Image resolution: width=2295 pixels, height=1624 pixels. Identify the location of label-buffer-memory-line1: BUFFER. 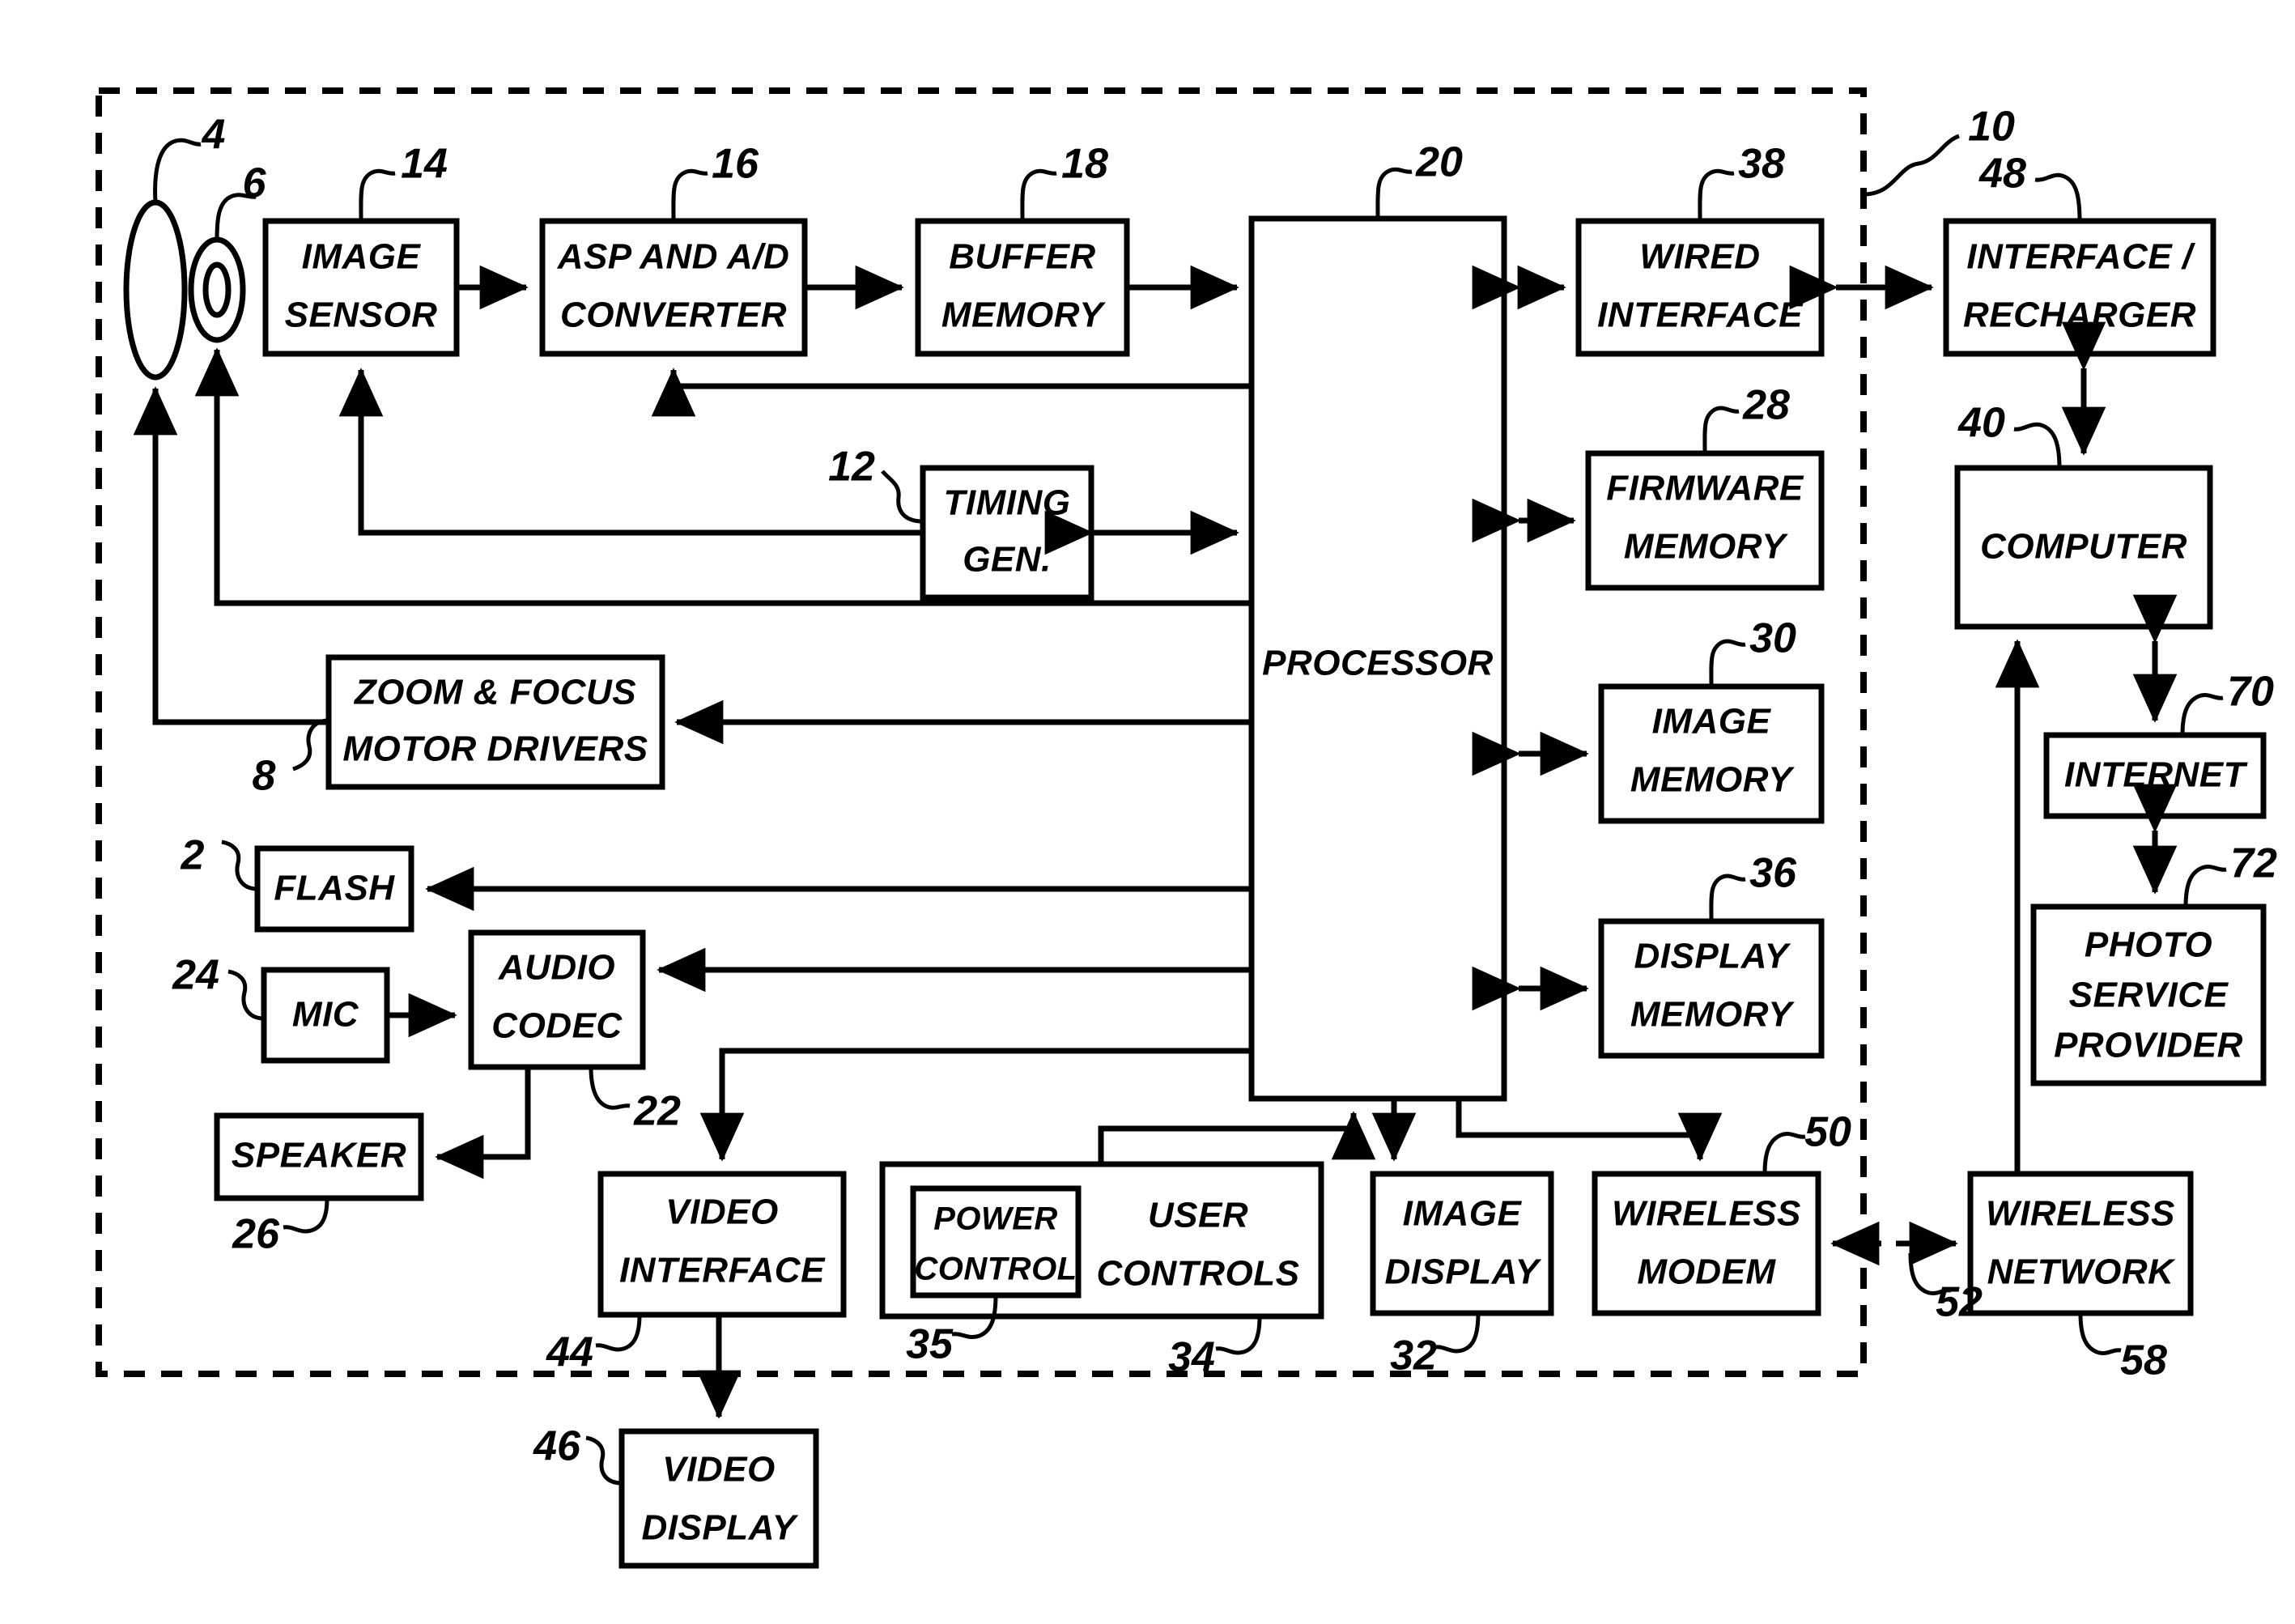
(1022, 257).